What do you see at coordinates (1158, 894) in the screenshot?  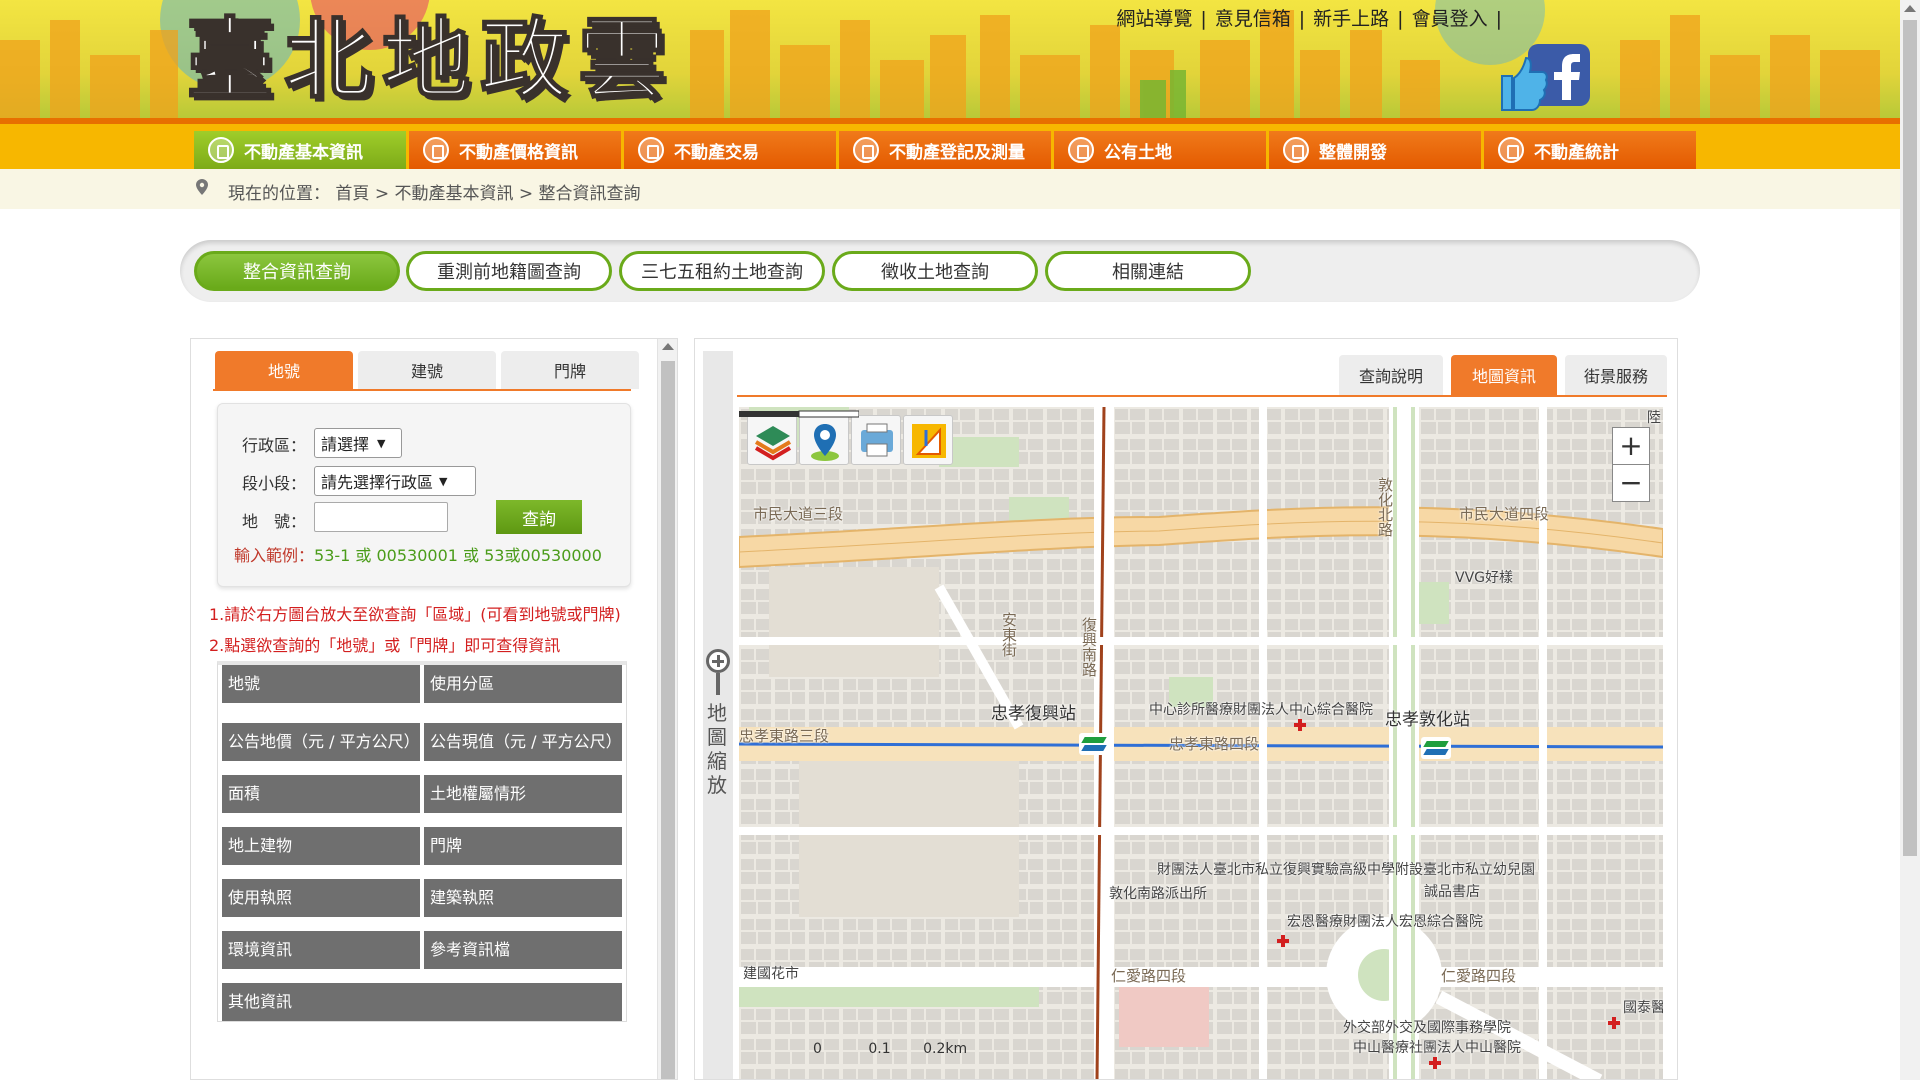 I see `map-label: 敦化南路派出所` at bounding box center [1158, 894].